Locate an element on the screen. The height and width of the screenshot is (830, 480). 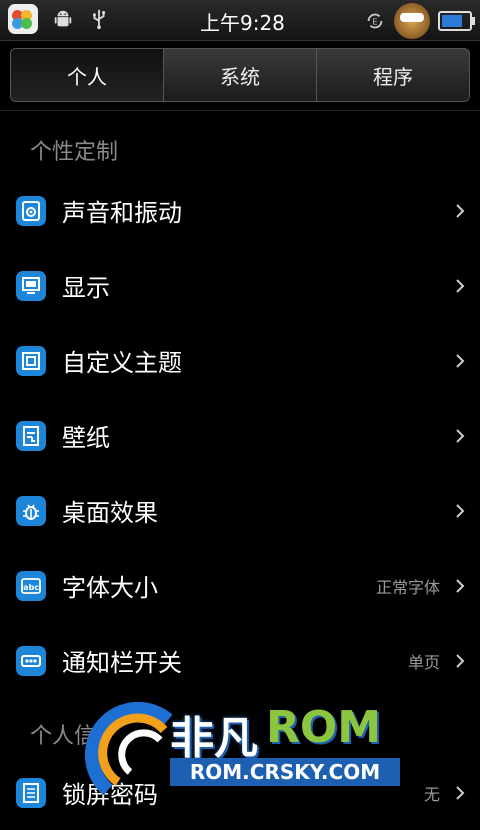
watermark-brand-b: ROM is located at coordinates (324, 727).